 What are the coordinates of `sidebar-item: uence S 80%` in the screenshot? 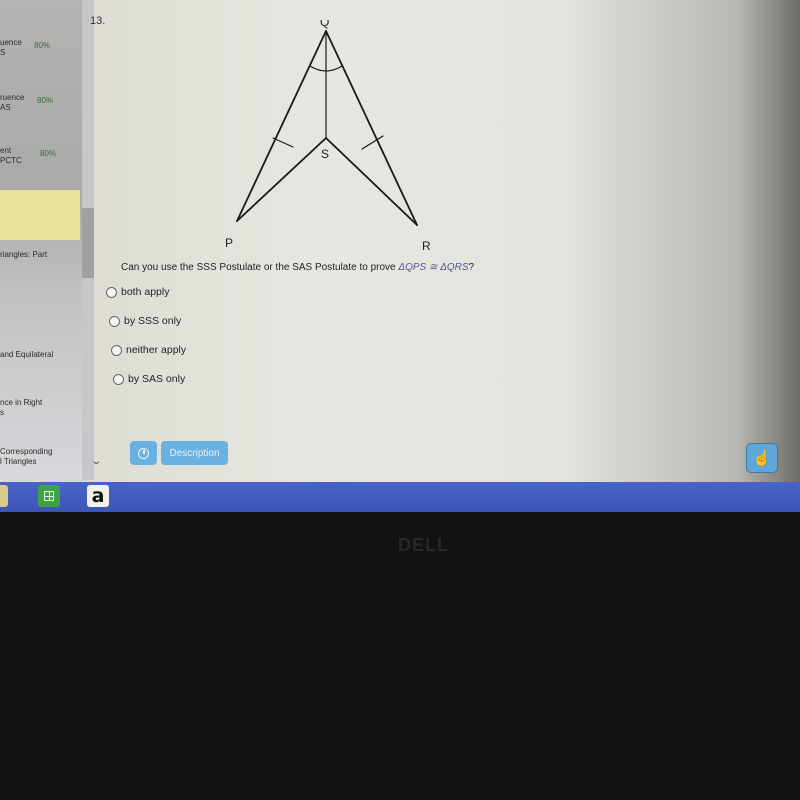 It's located at (46, 48).